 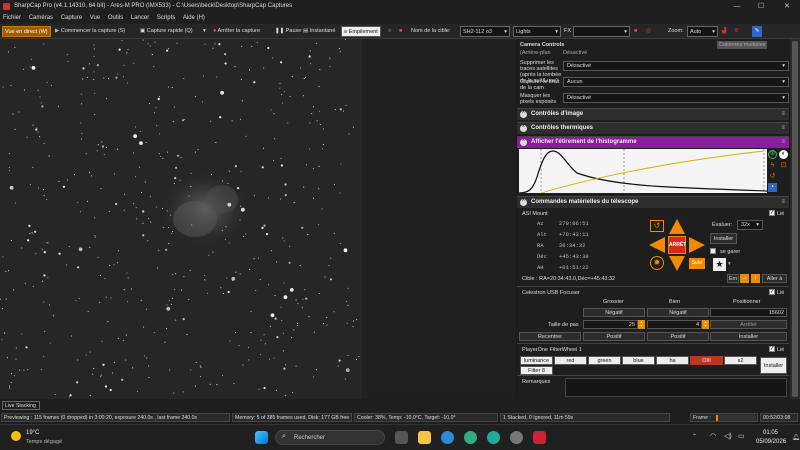 I want to click on mount-linked-checkbox: ✓, so click(x=772, y=213).